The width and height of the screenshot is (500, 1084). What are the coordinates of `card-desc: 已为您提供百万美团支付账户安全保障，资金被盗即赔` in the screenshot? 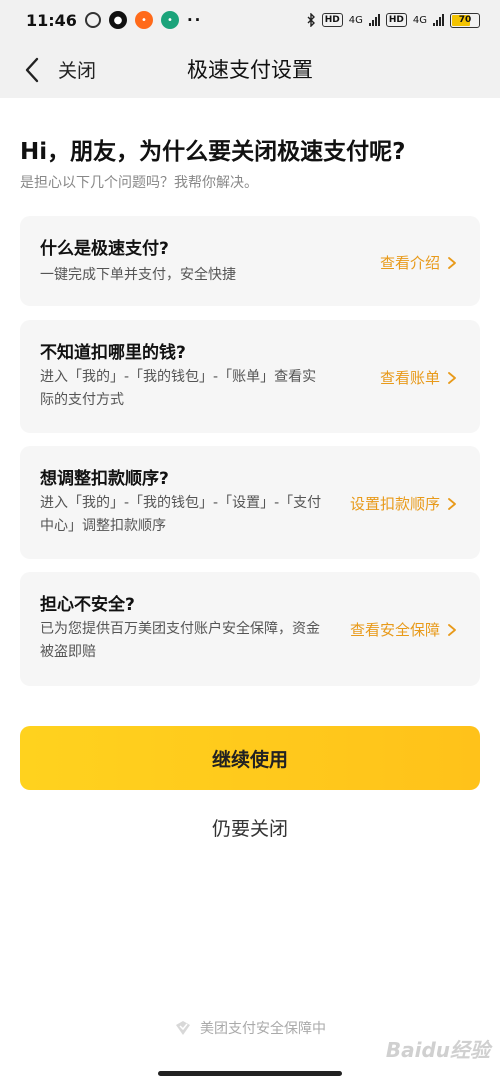 It's located at (180, 640).